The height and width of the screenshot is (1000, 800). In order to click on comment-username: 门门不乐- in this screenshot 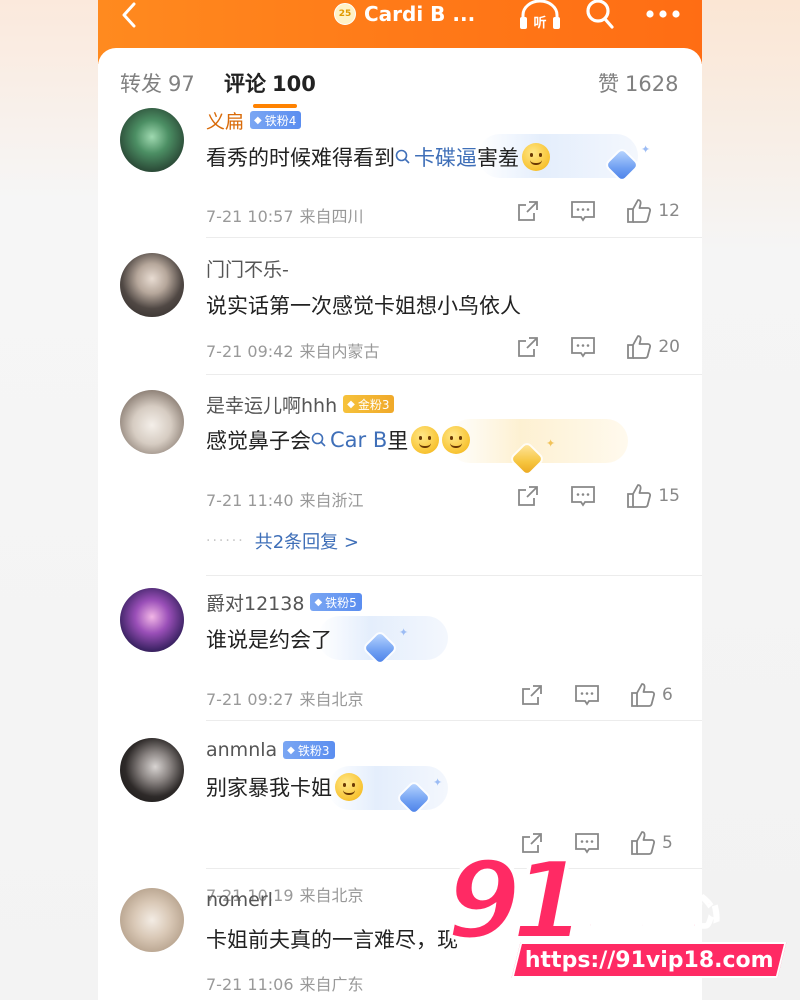, I will do `click(247, 268)`.